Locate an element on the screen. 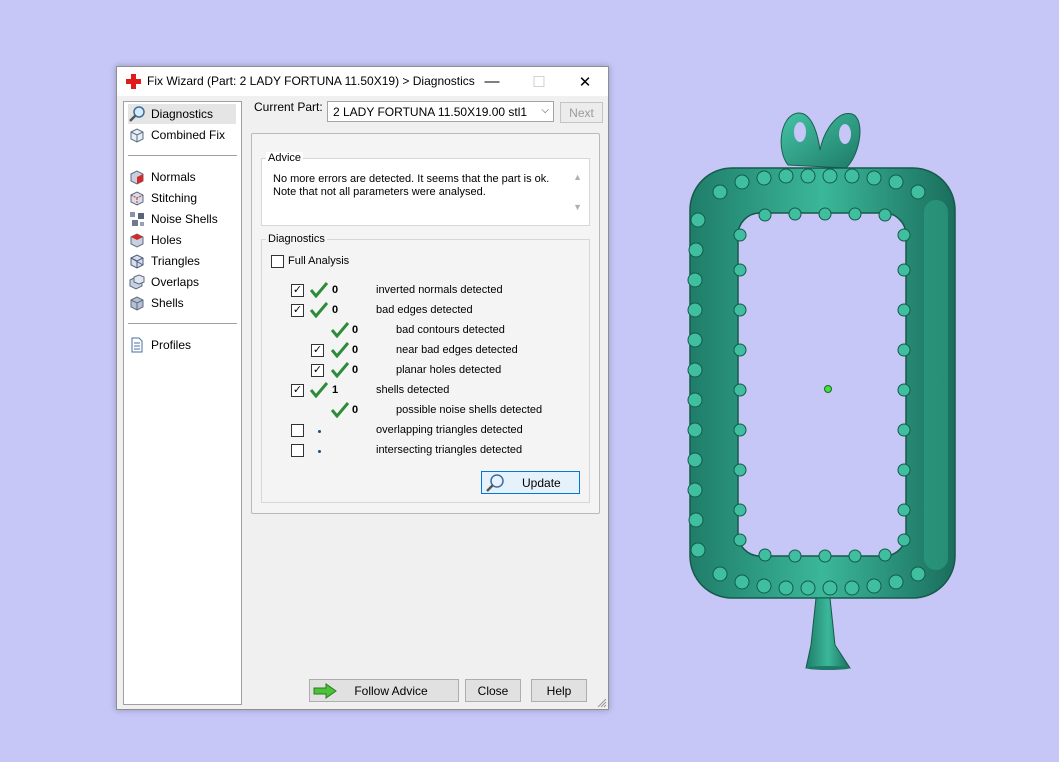 This screenshot has height=762, width=1059. sidebar-item-overlaps: Overlaps is located at coordinates (163, 282).